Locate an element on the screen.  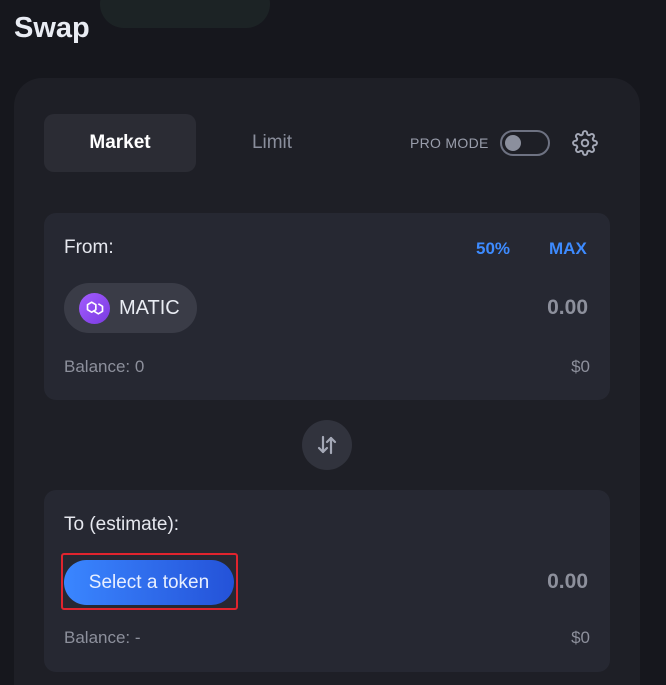
from-balance: Balance: 0 is located at coordinates (104, 366).